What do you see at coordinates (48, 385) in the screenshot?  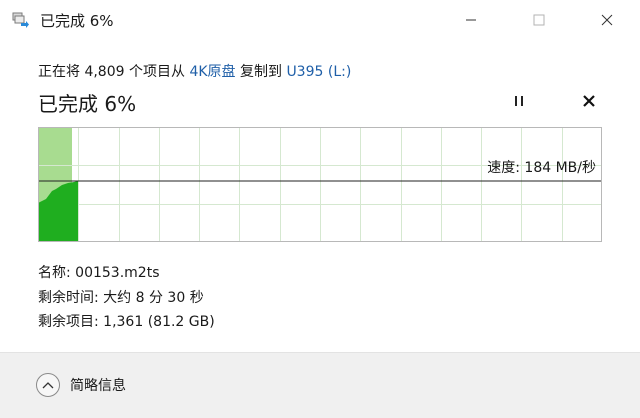 I see `chevron-up-icon` at bounding box center [48, 385].